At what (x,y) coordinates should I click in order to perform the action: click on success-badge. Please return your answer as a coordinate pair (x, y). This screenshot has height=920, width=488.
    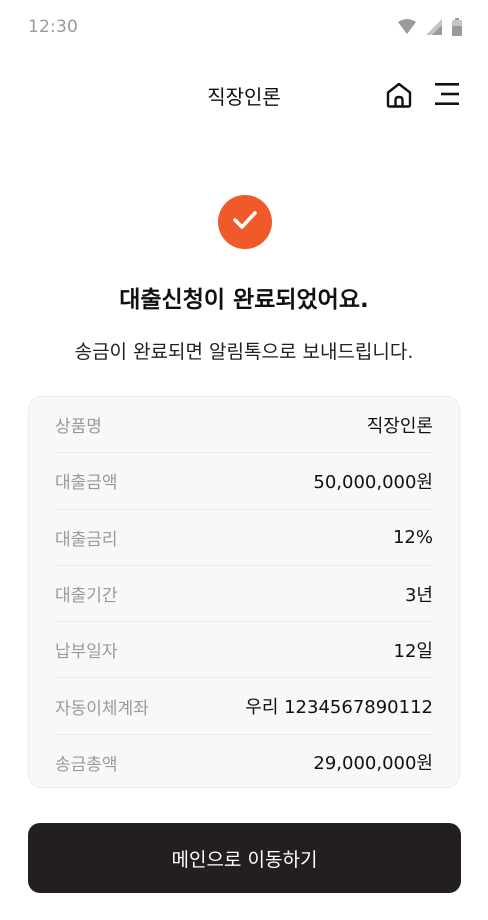
    Looking at the image, I should click on (245, 222).